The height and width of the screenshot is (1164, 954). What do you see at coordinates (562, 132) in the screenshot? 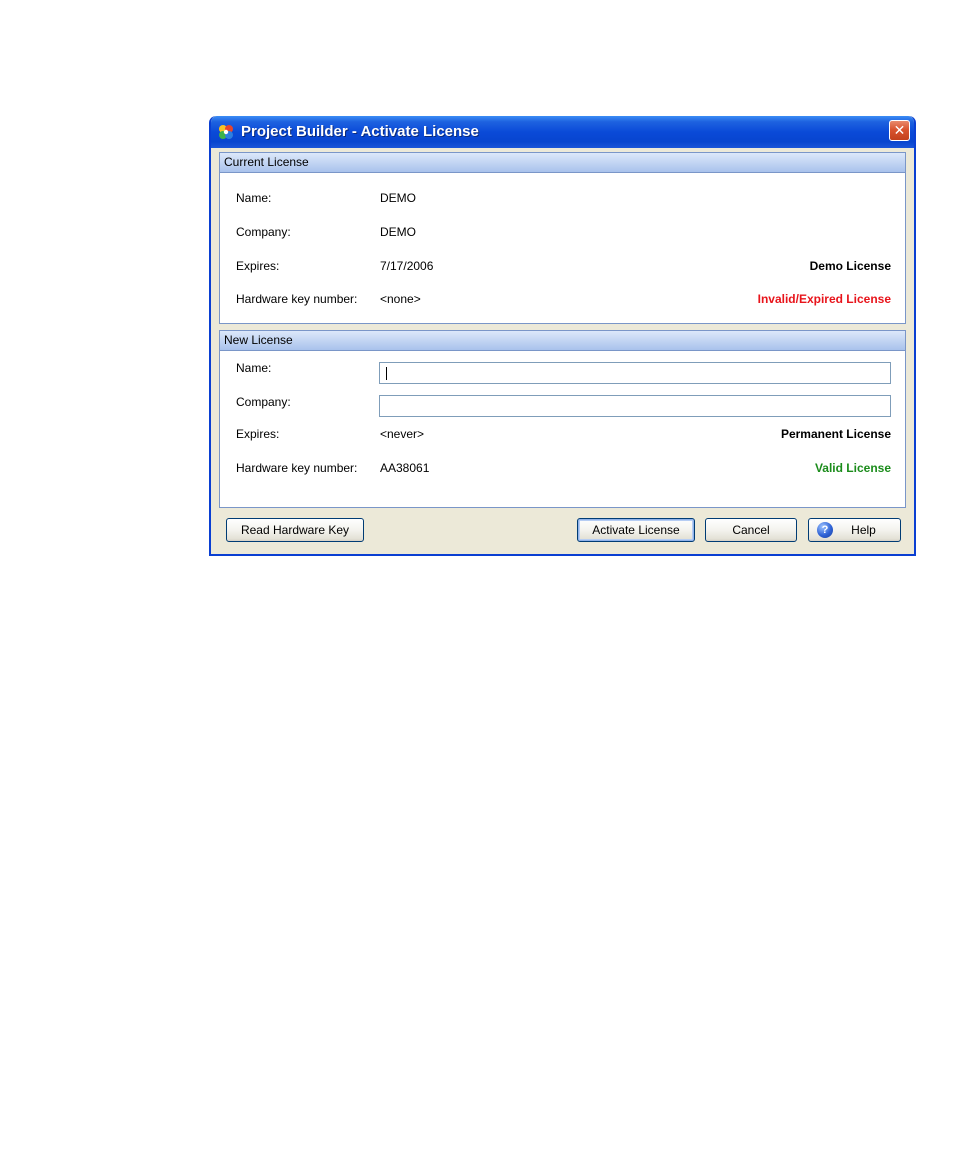
I see `title-bar: Project Builder - Activate License ✕` at bounding box center [562, 132].